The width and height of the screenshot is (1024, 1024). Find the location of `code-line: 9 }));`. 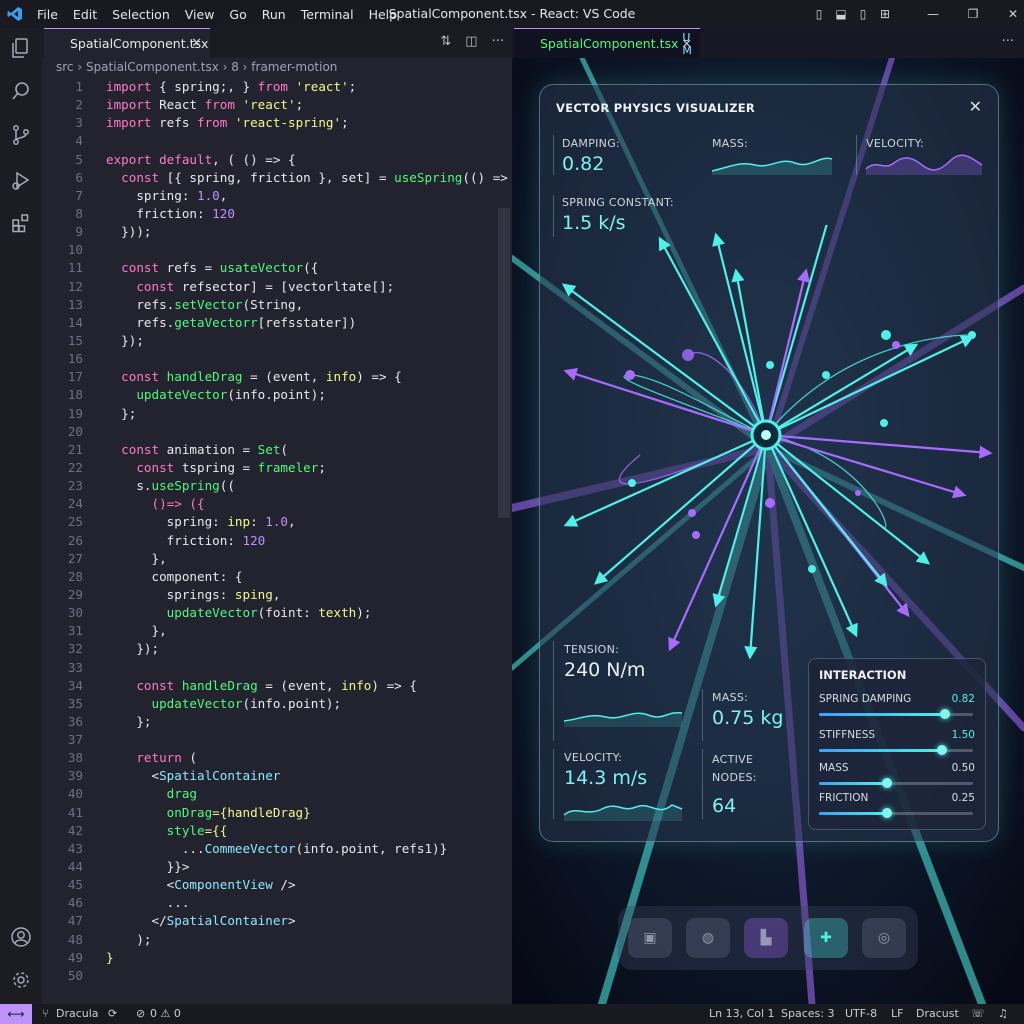

code-line: 9 })); is located at coordinates (277, 232).